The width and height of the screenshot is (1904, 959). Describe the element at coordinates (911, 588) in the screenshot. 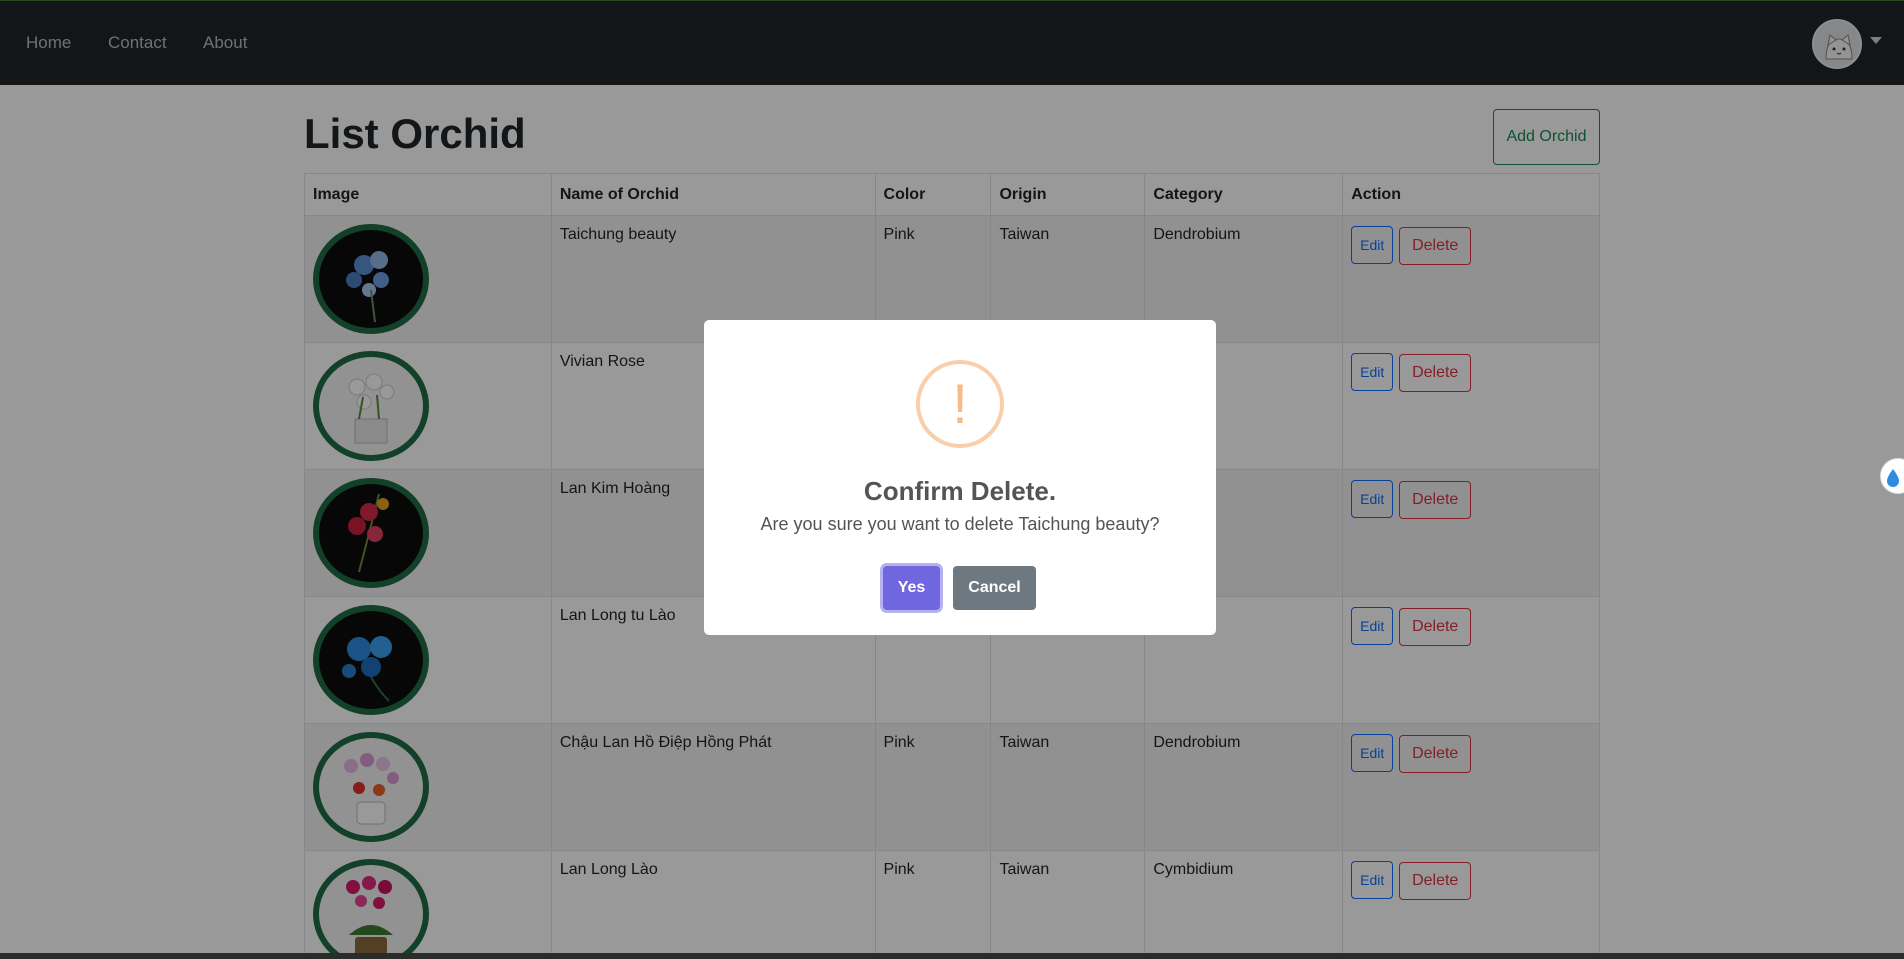

I see `confirm-yes-button: Yes` at that location.